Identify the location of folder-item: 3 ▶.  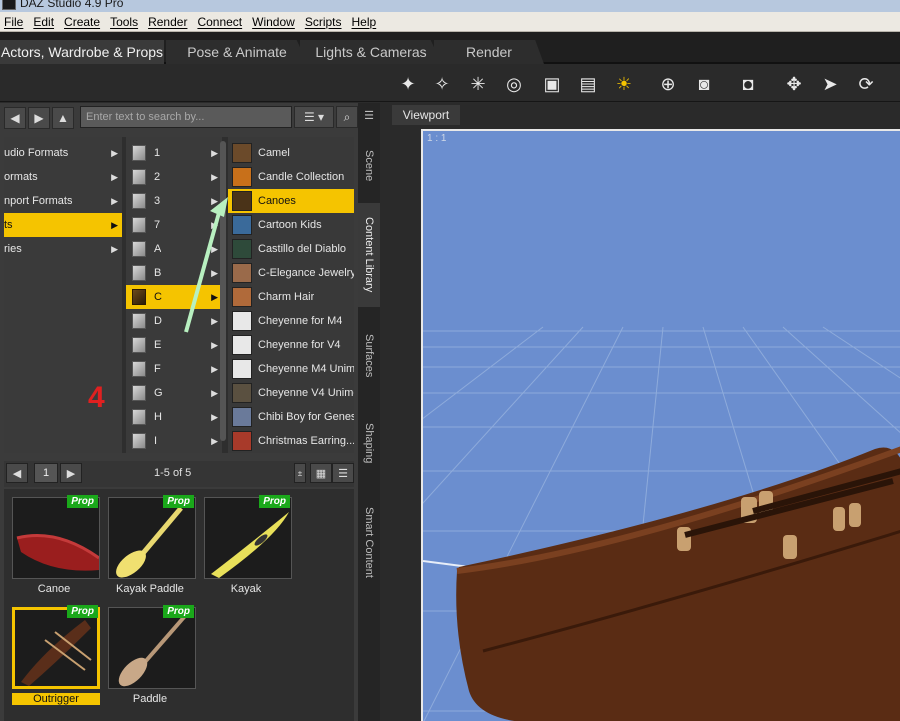
(174, 201).